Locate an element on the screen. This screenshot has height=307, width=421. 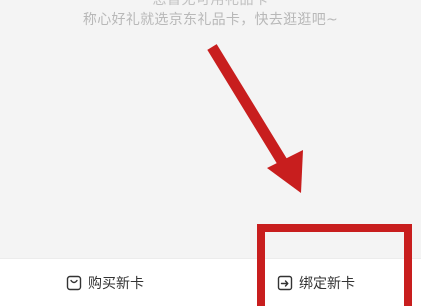
bind-new-card-label: 绑定新卡 is located at coordinates (327, 284).